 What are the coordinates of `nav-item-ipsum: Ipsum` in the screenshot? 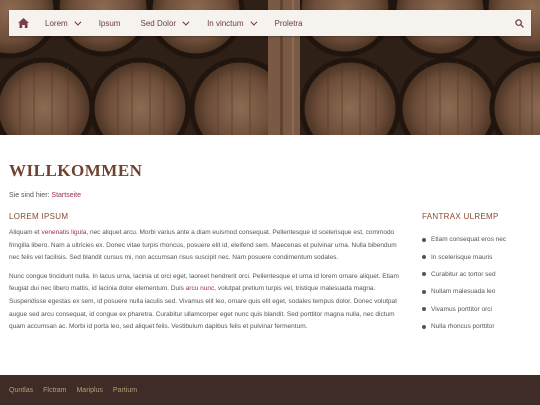 It's located at (110, 23).